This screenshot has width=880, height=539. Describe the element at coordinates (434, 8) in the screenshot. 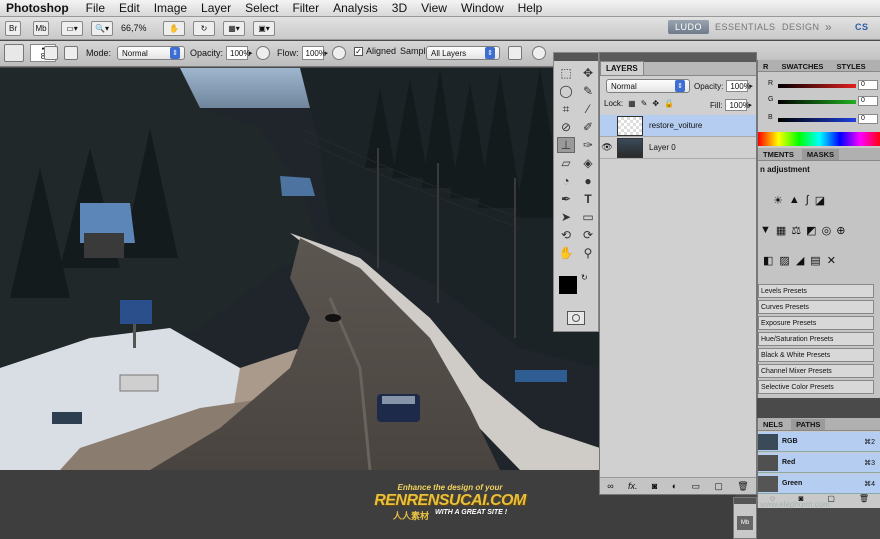

I see `menu-view: View` at that location.